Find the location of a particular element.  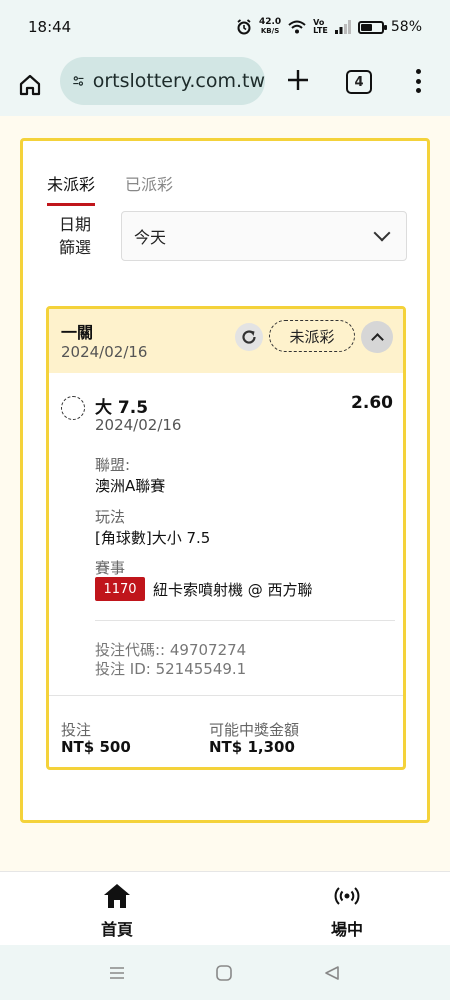

browser-home-button is located at coordinates (30, 85).